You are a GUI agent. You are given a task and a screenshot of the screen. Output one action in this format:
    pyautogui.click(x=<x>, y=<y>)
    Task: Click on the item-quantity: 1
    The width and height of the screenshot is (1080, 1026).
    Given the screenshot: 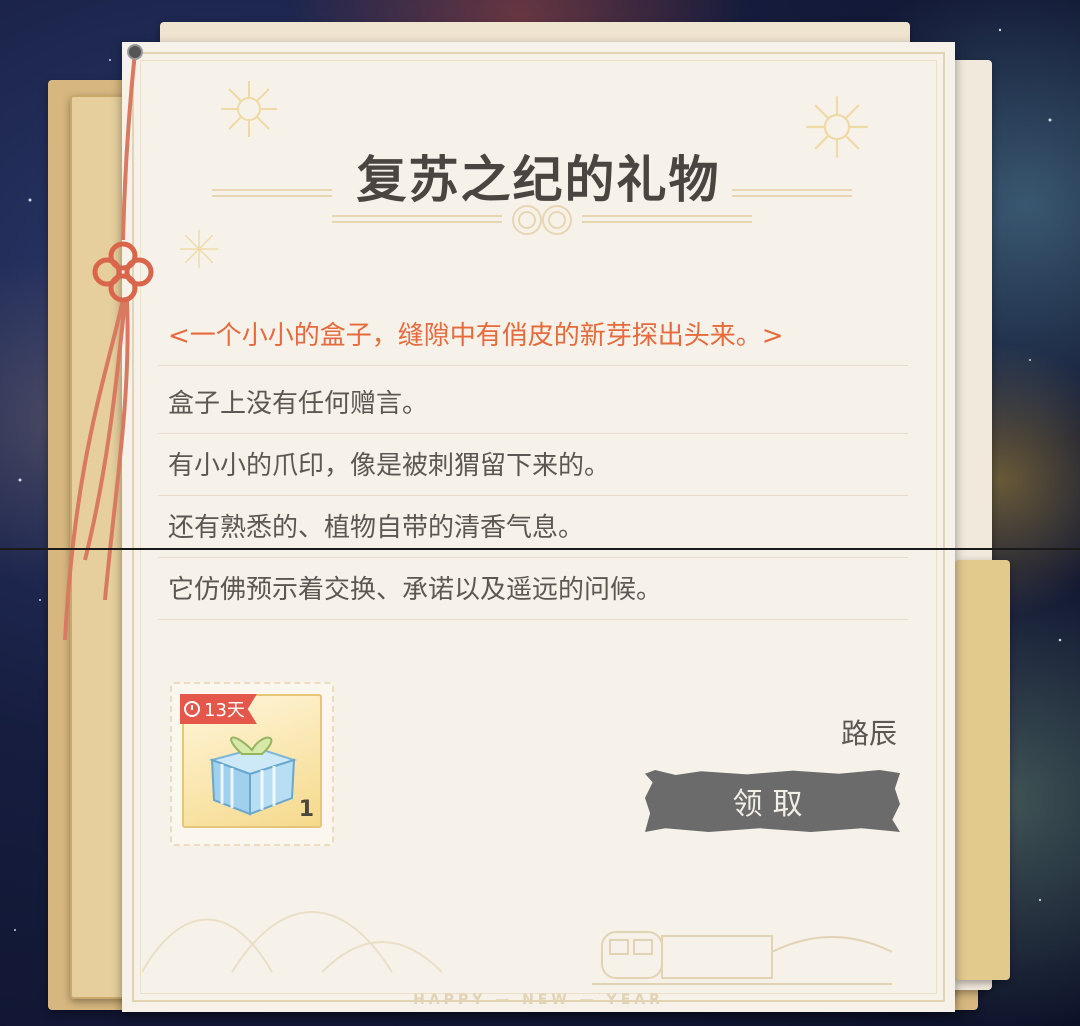 What is the action you would take?
    pyautogui.click(x=306, y=809)
    